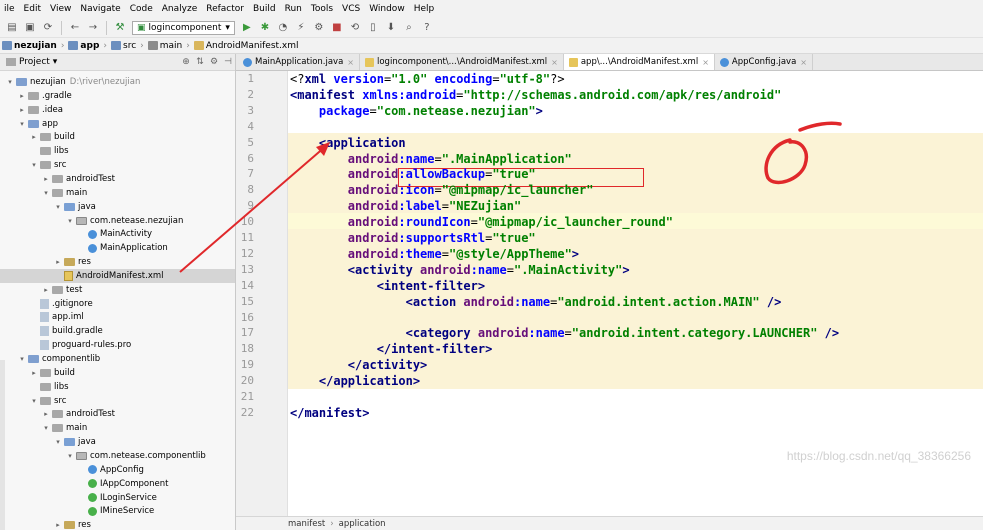 Image resolution: width=983 pixels, height=530 pixels. What do you see at coordinates (225, 9) in the screenshot?
I see `menu-item-refactor: Refactor` at bounding box center [225, 9].